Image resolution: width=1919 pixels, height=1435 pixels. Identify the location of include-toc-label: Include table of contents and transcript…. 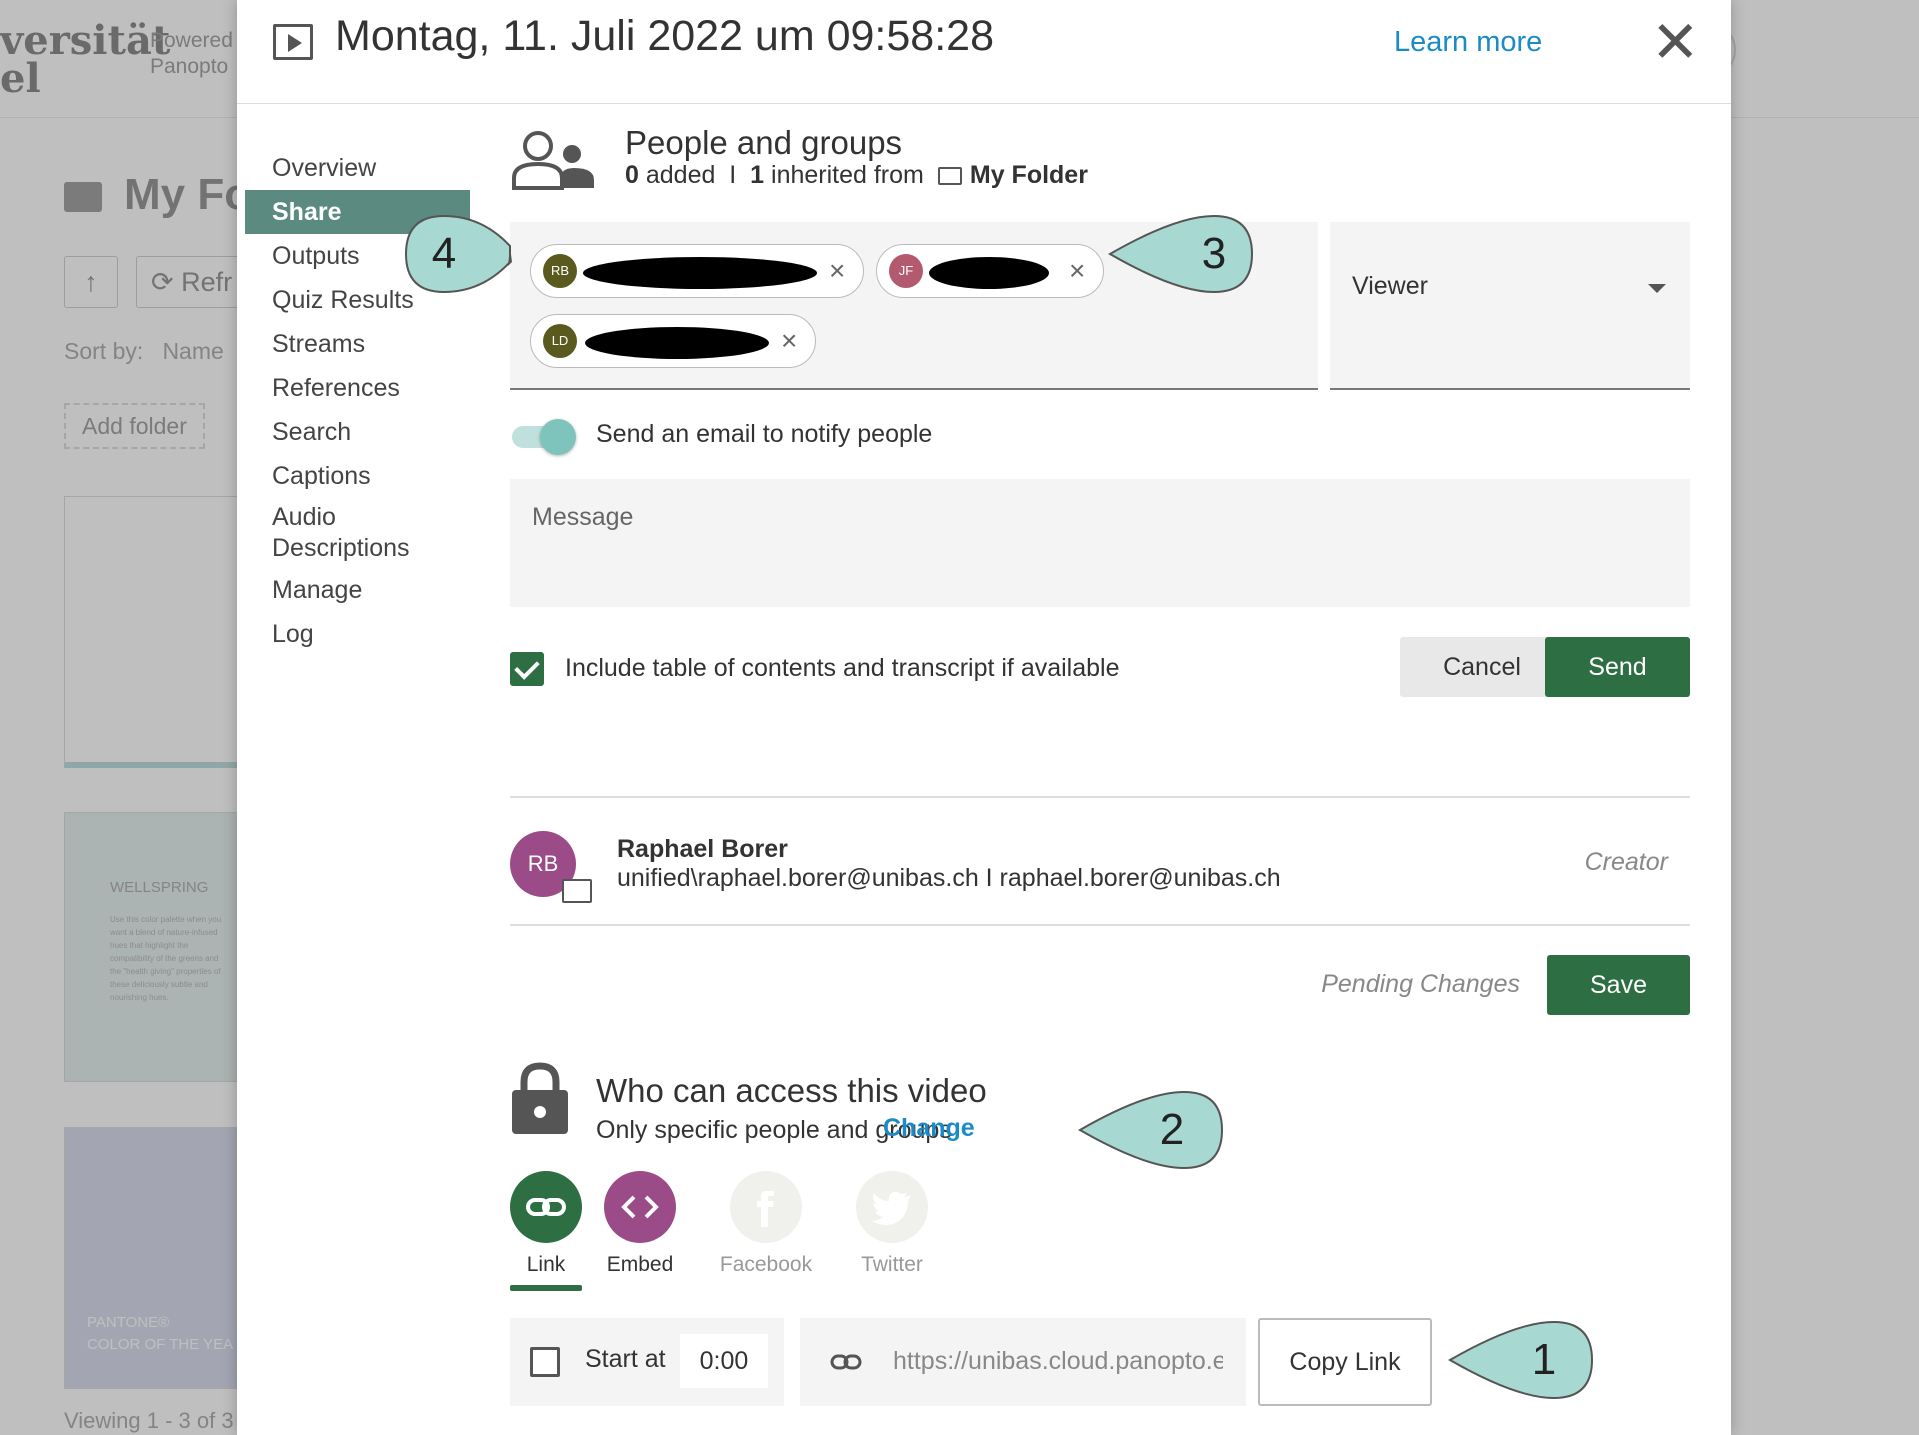
(842, 668).